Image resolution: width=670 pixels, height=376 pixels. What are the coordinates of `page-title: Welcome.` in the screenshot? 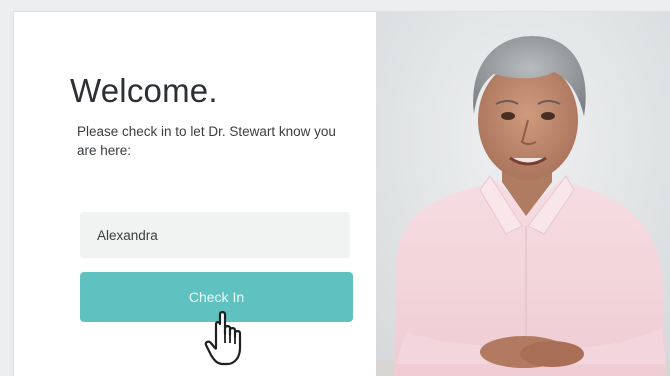 It's located at (144, 90).